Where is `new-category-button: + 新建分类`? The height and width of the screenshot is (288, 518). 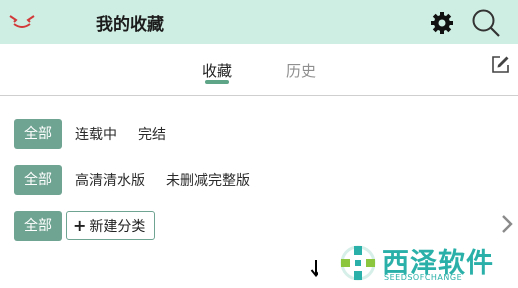
new-category-button: + 新建分类 is located at coordinates (110, 225).